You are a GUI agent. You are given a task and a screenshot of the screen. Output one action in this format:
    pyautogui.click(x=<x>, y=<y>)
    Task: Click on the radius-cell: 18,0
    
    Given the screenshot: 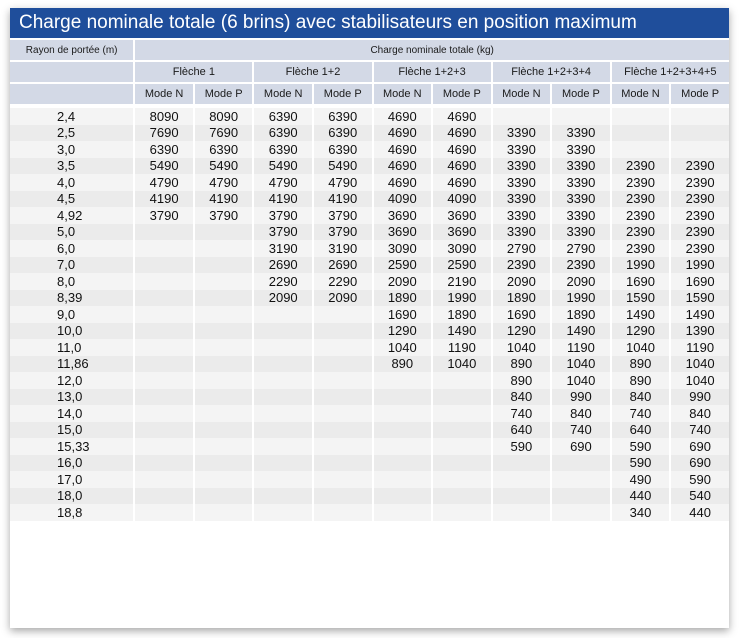 What is the action you would take?
    pyautogui.click(x=72, y=495)
    